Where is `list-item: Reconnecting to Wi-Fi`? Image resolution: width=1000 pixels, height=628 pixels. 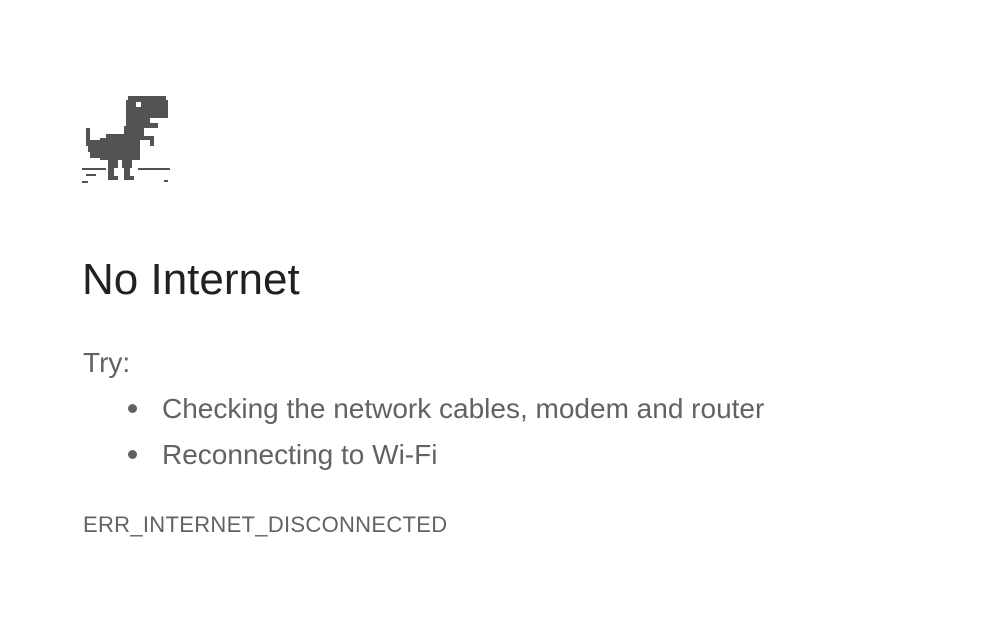 list-item: Reconnecting to Wi-Fi is located at coordinates (446, 459).